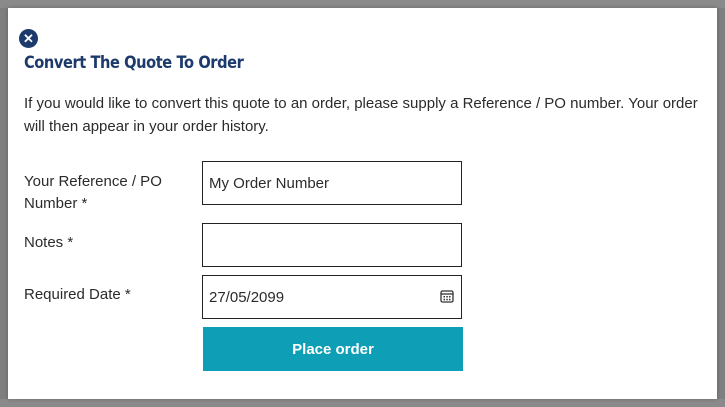 The height and width of the screenshot is (407, 725). Describe the element at coordinates (333, 349) in the screenshot. I see `place-order-button: Place order` at that location.